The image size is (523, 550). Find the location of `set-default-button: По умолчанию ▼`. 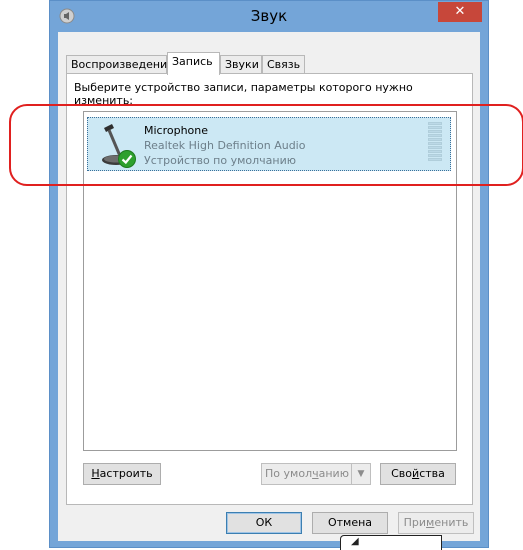

set-default-button: По умолчанию ▼ is located at coordinates (316, 474).